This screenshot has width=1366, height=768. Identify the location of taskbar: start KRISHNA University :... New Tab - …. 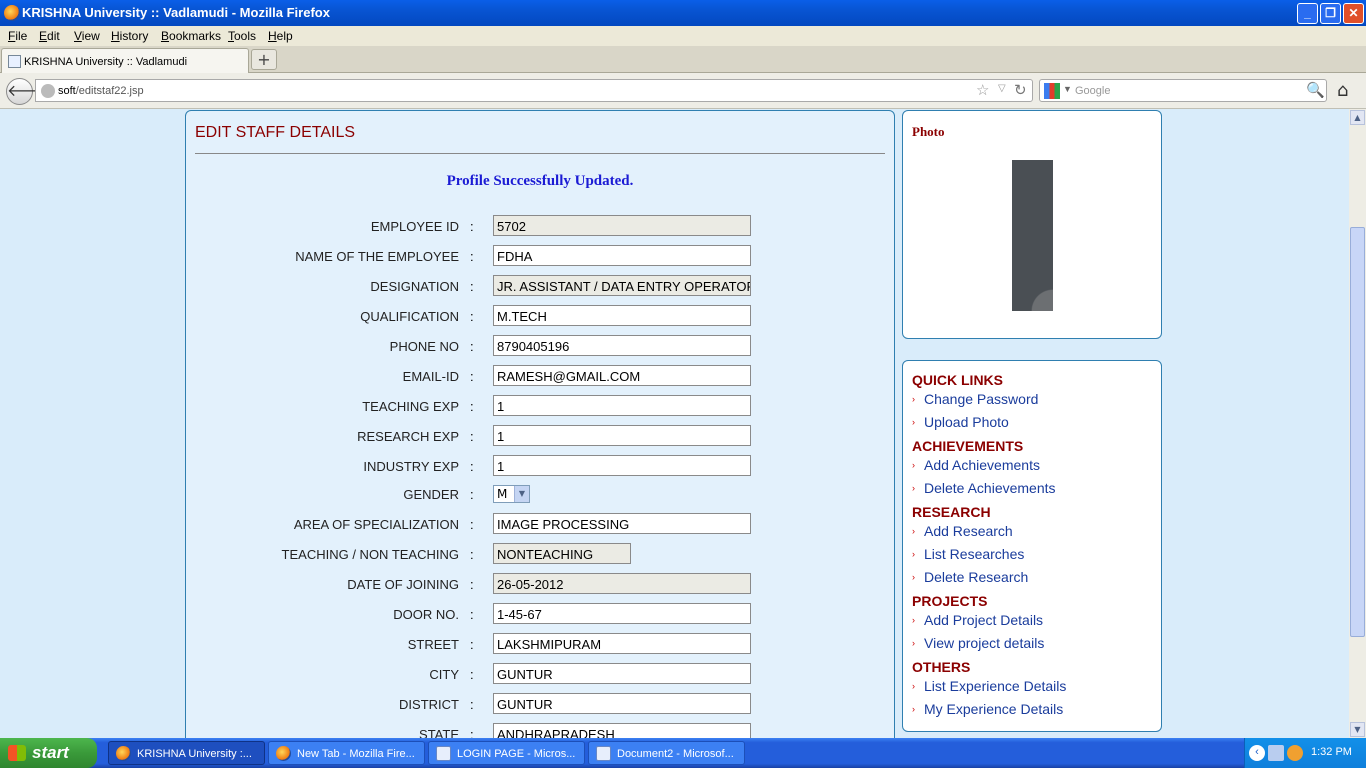
(683, 753).